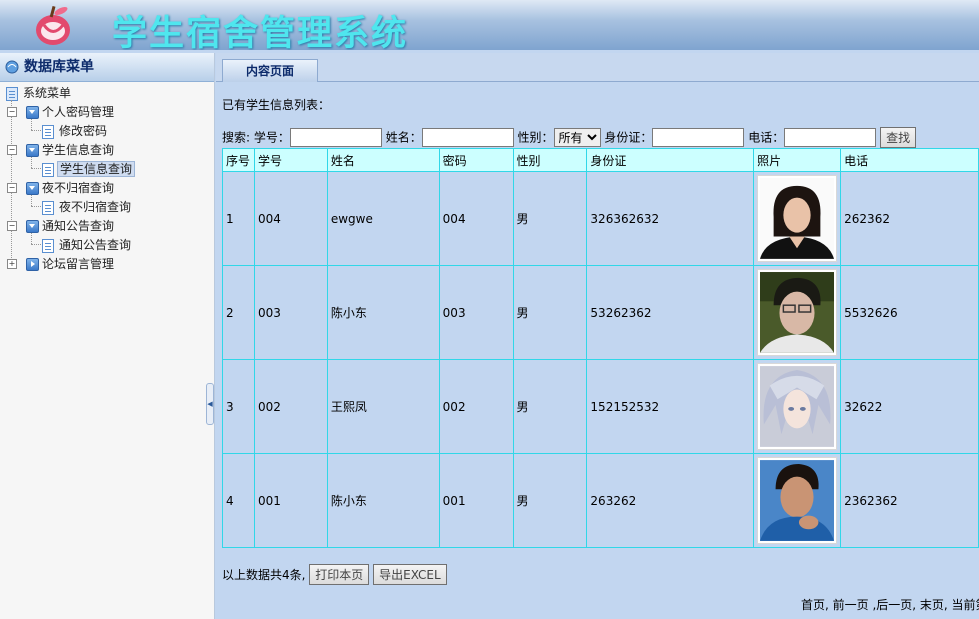 This screenshot has height=619, width=979. What do you see at coordinates (290, 500) in the screenshot?
I see `cell-student-no: 001` at bounding box center [290, 500].